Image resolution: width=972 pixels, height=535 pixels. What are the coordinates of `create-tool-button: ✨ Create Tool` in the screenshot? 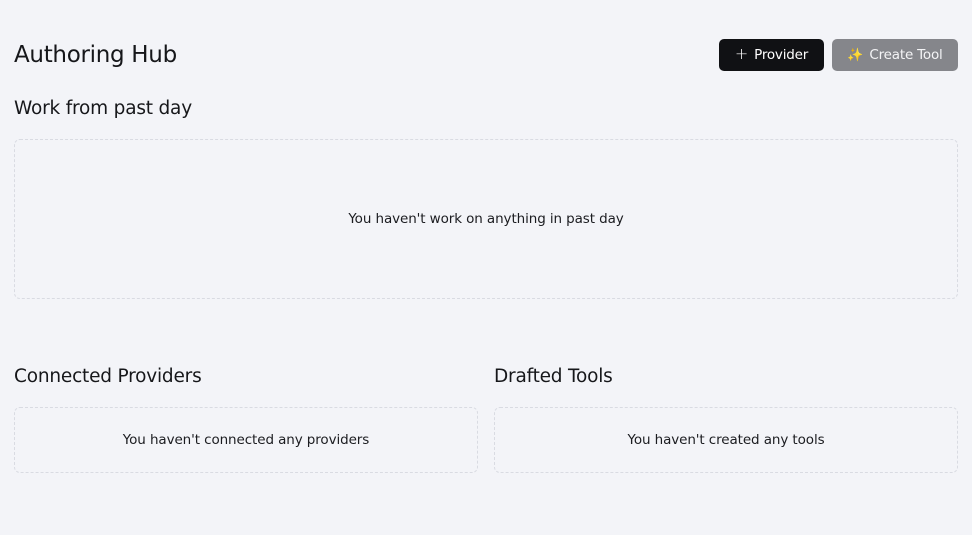 It's located at (895, 55).